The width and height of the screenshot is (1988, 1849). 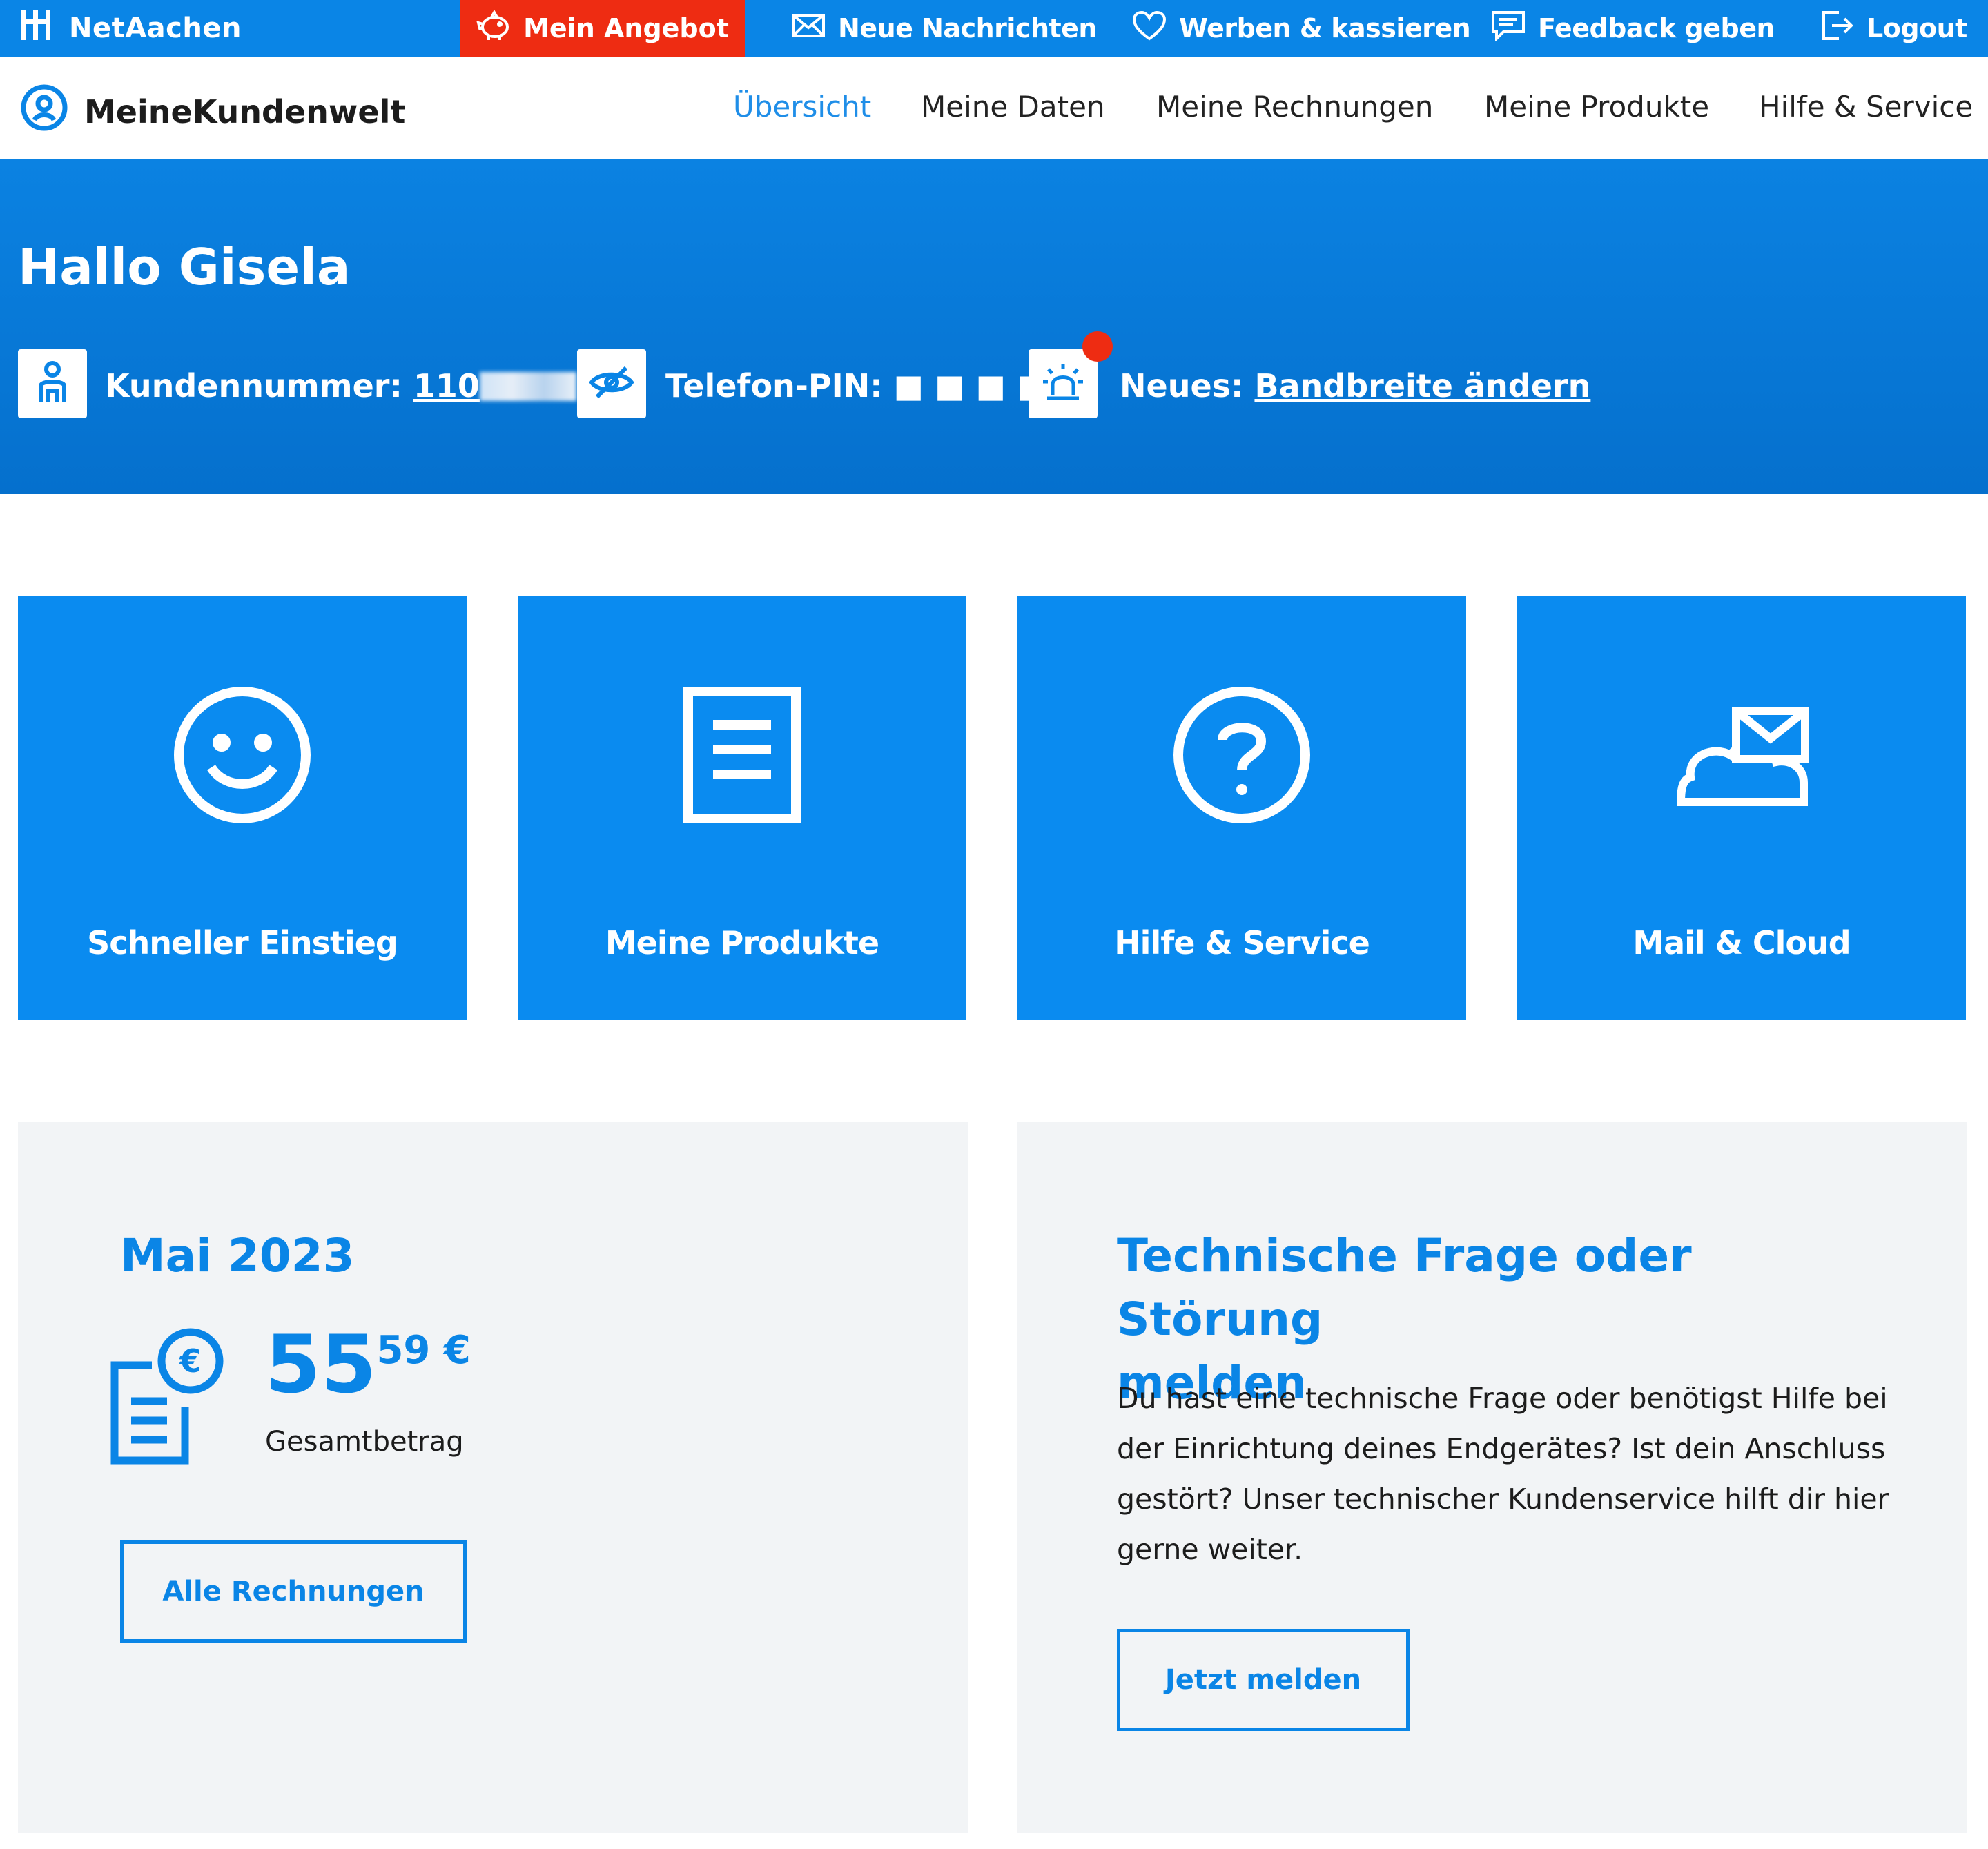 What do you see at coordinates (167, 1397) in the screenshot?
I see `invoice-euro-icon: €` at bounding box center [167, 1397].